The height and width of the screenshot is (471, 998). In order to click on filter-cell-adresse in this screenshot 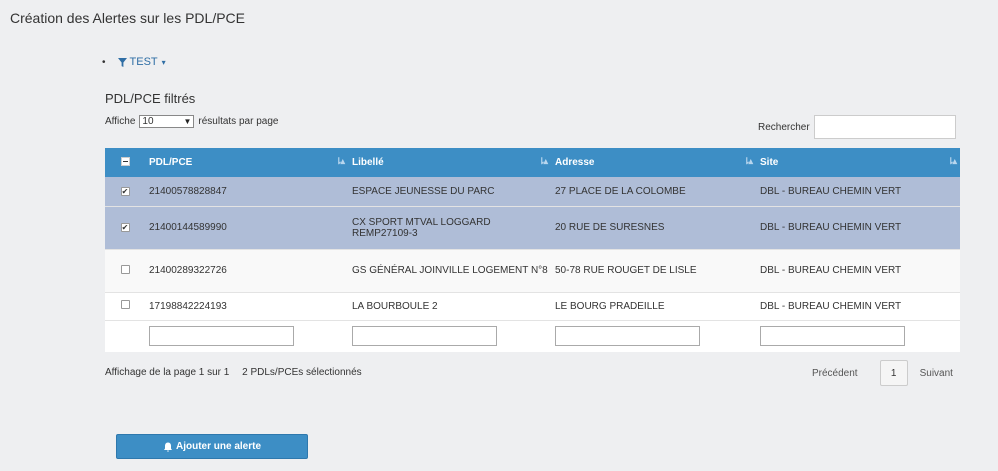, I will do `click(653, 336)`.